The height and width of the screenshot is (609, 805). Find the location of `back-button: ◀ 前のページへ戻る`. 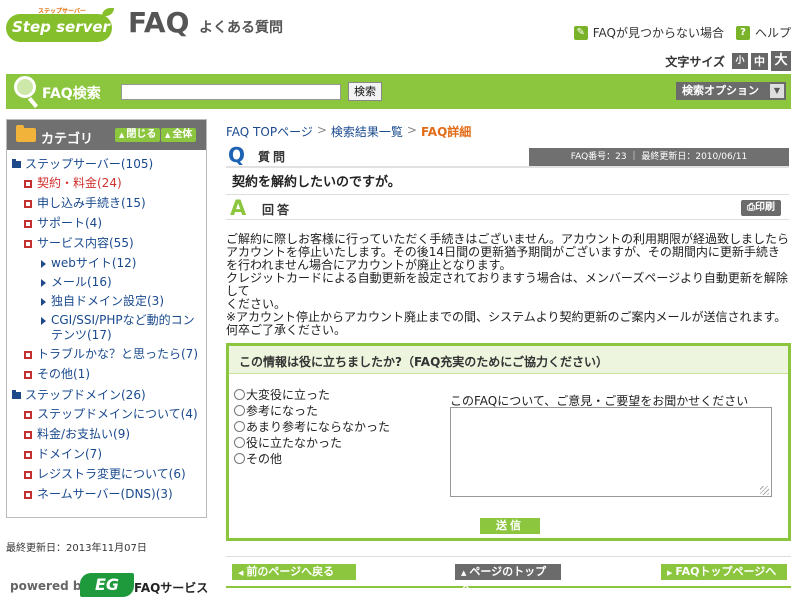

back-button: ◀ 前のページへ戻る is located at coordinates (294, 572).